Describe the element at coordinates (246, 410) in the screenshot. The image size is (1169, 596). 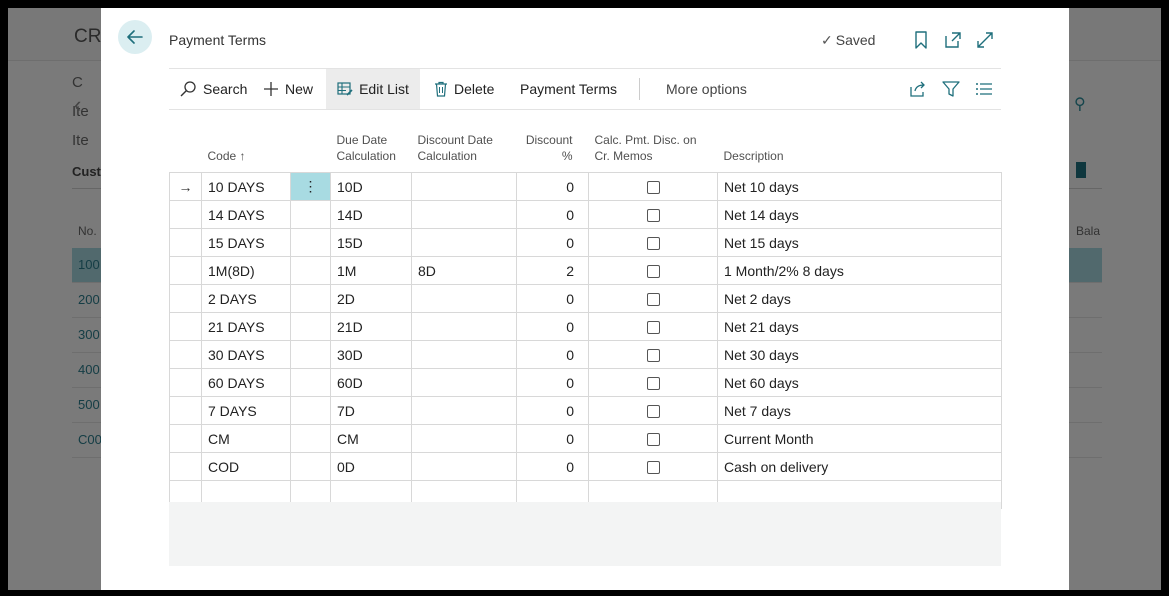
I see `code-cell: 7 DAYS` at that location.